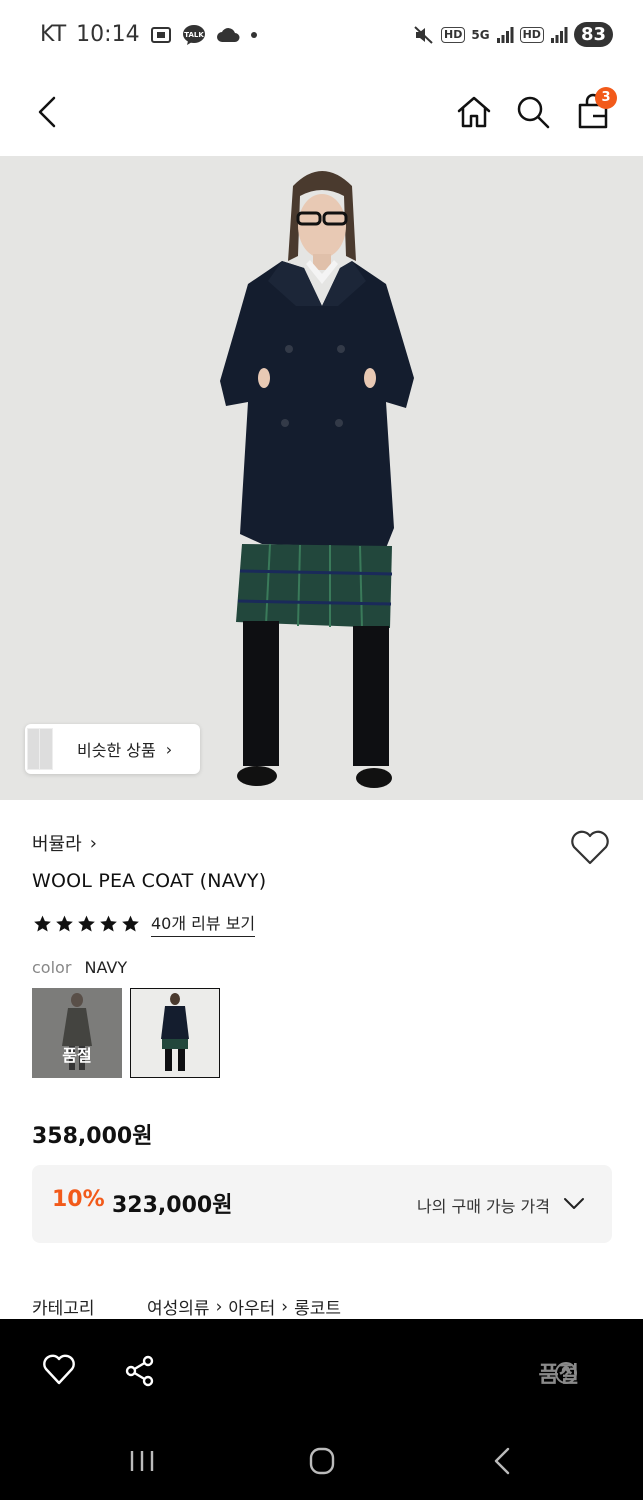 The height and width of the screenshot is (1500, 643). I want to click on color-label: color, so click(52, 967).